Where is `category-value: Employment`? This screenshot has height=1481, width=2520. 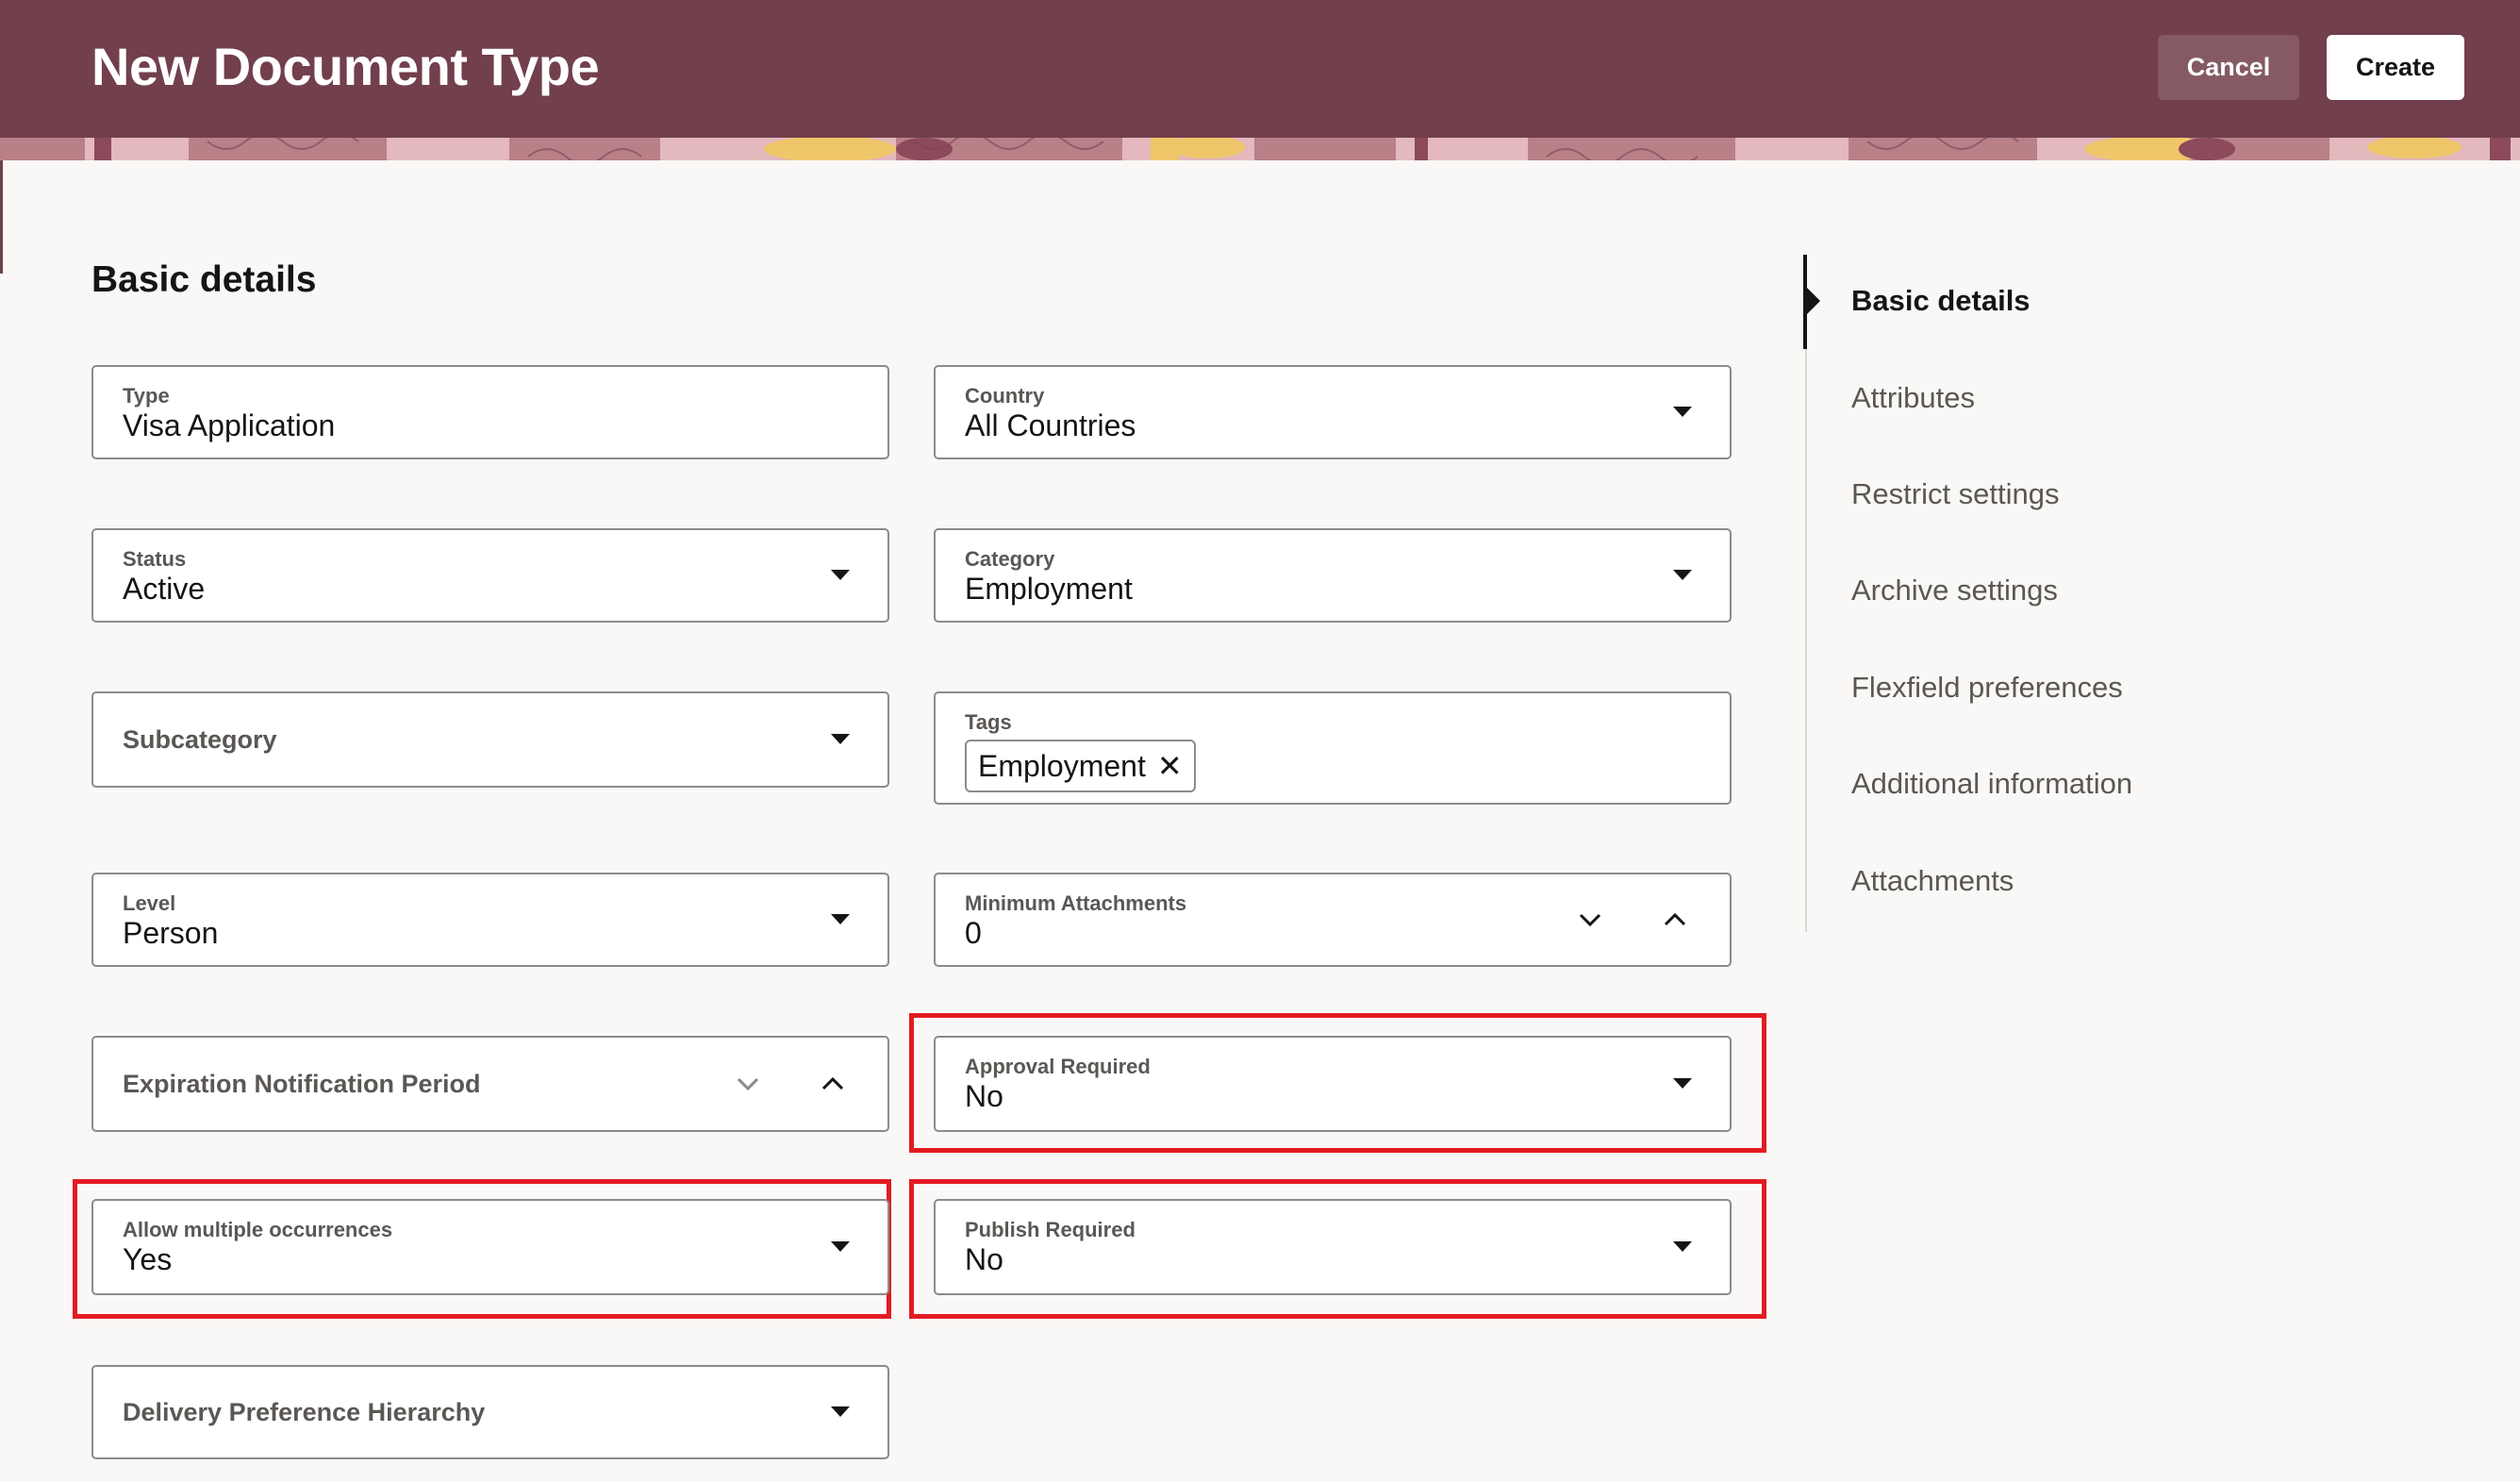
category-value: Employment is located at coordinates (1049, 589).